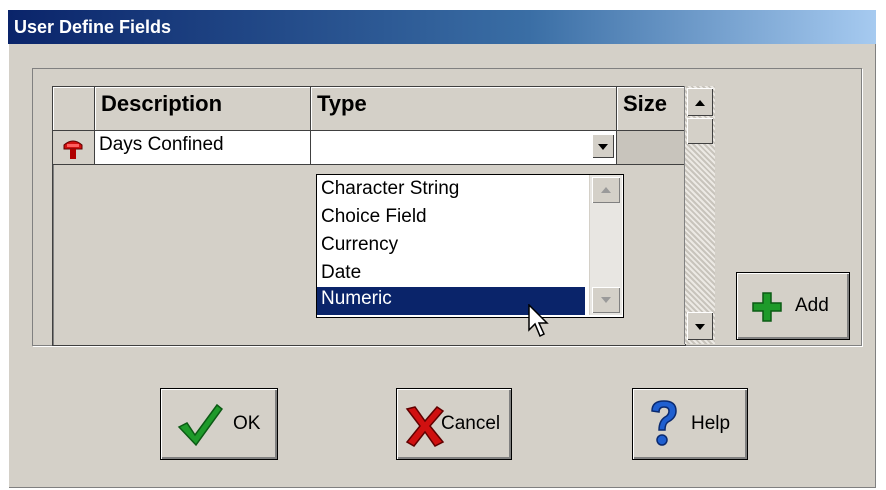  Describe the element at coordinates (699, 215) in the screenshot. I see `grid-vertical-scrollbar` at that location.